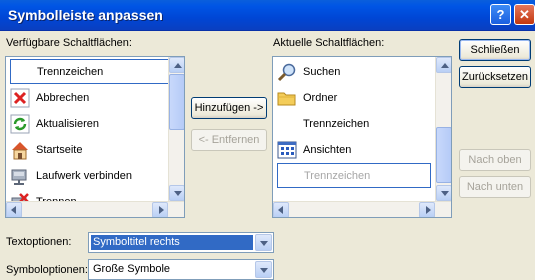 This screenshot has width=535, height=280. I want to click on move-down-button: Nach unten, so click(495, 187).